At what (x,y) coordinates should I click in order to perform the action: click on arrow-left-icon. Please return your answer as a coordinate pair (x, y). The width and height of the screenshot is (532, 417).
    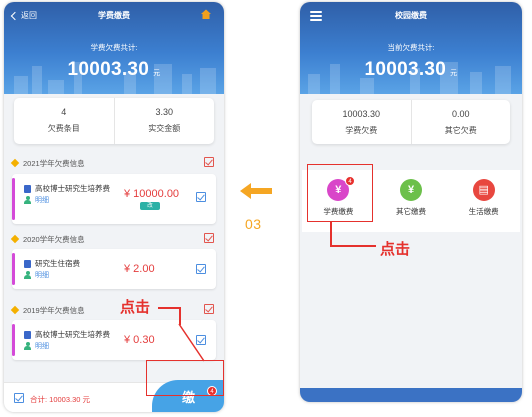
    Looking at the image, I should click on (256, 191).